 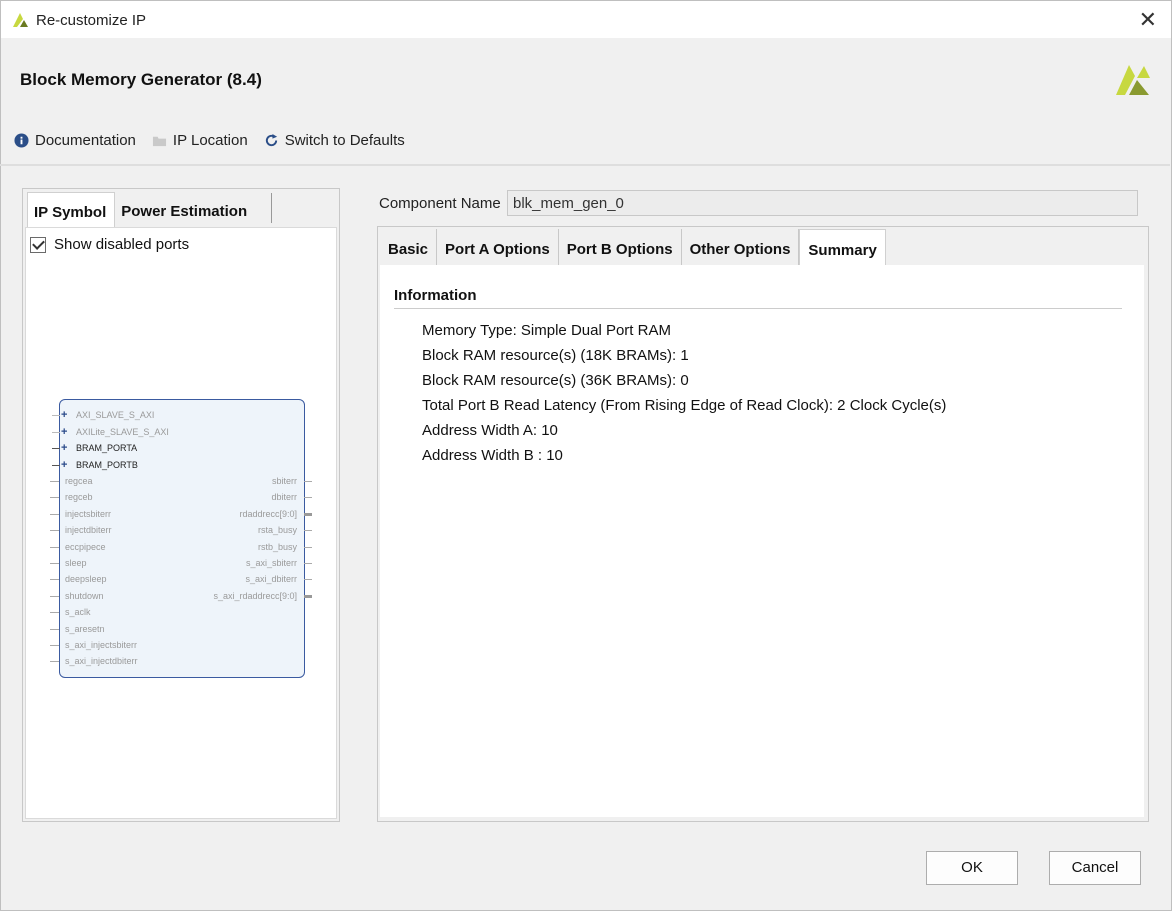 I want to click on output-port-label: sbiterr, so click(x=284, y=481).